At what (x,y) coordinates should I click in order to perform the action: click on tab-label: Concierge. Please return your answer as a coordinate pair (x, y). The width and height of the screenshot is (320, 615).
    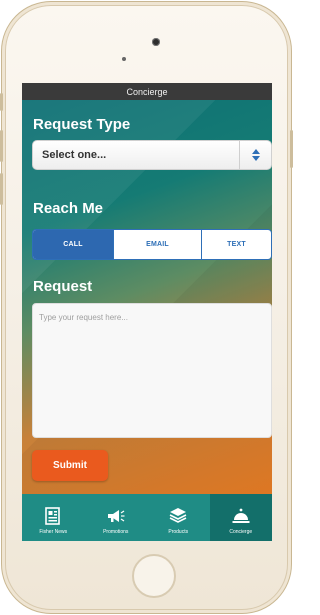
    Looking at the image, I should click on (241, 532).